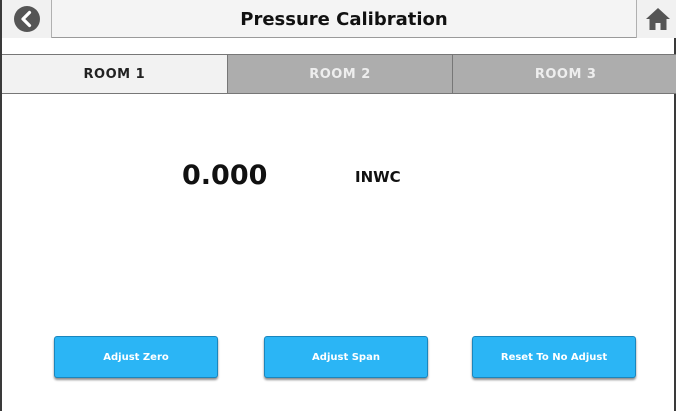  What do you see at coordinates (378, 177) in the screenshot?
I see `pressure-unit: INWC` at bounding box center [378, 177].